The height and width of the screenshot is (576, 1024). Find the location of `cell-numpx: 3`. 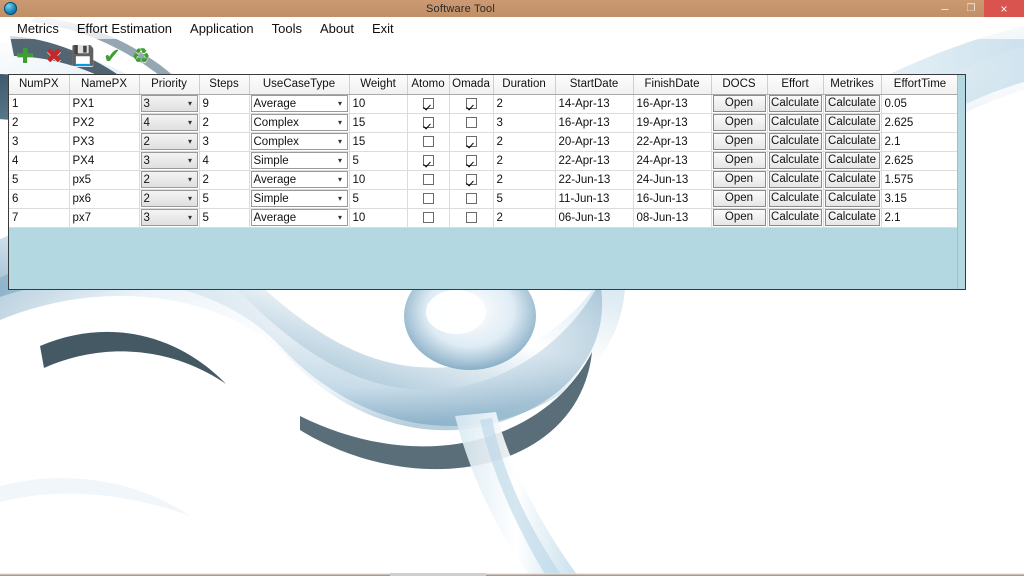

cell-numpx: 3 is located at coordinates (39, 142).